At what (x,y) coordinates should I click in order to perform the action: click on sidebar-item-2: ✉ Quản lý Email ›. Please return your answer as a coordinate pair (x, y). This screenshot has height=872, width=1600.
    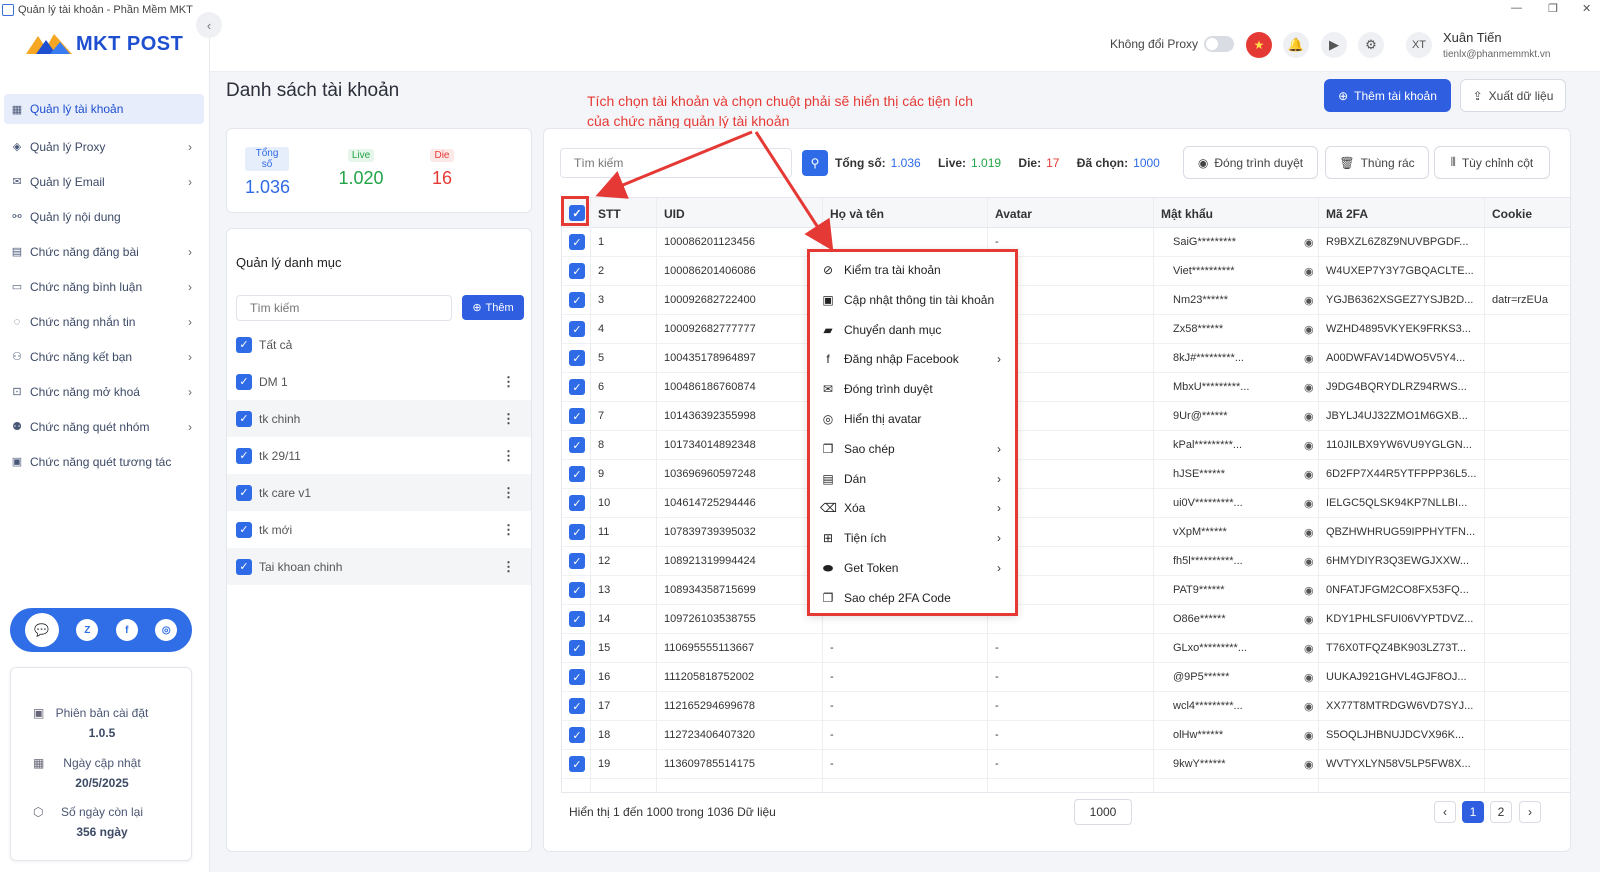
    Looking at the image, I should click on (105, 181).